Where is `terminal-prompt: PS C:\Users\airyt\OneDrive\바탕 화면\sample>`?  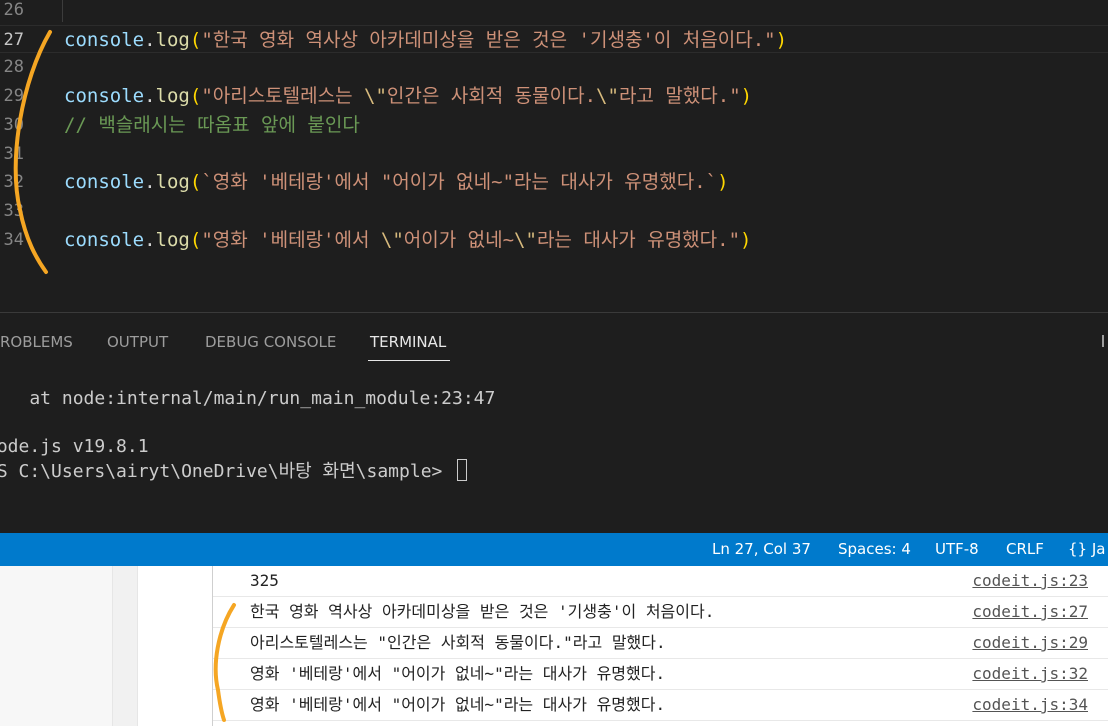
terminal-prompt: PS C:\Users\airyt\OneDrive\바탕 화면\sample> is located at coordinates (227, 471).